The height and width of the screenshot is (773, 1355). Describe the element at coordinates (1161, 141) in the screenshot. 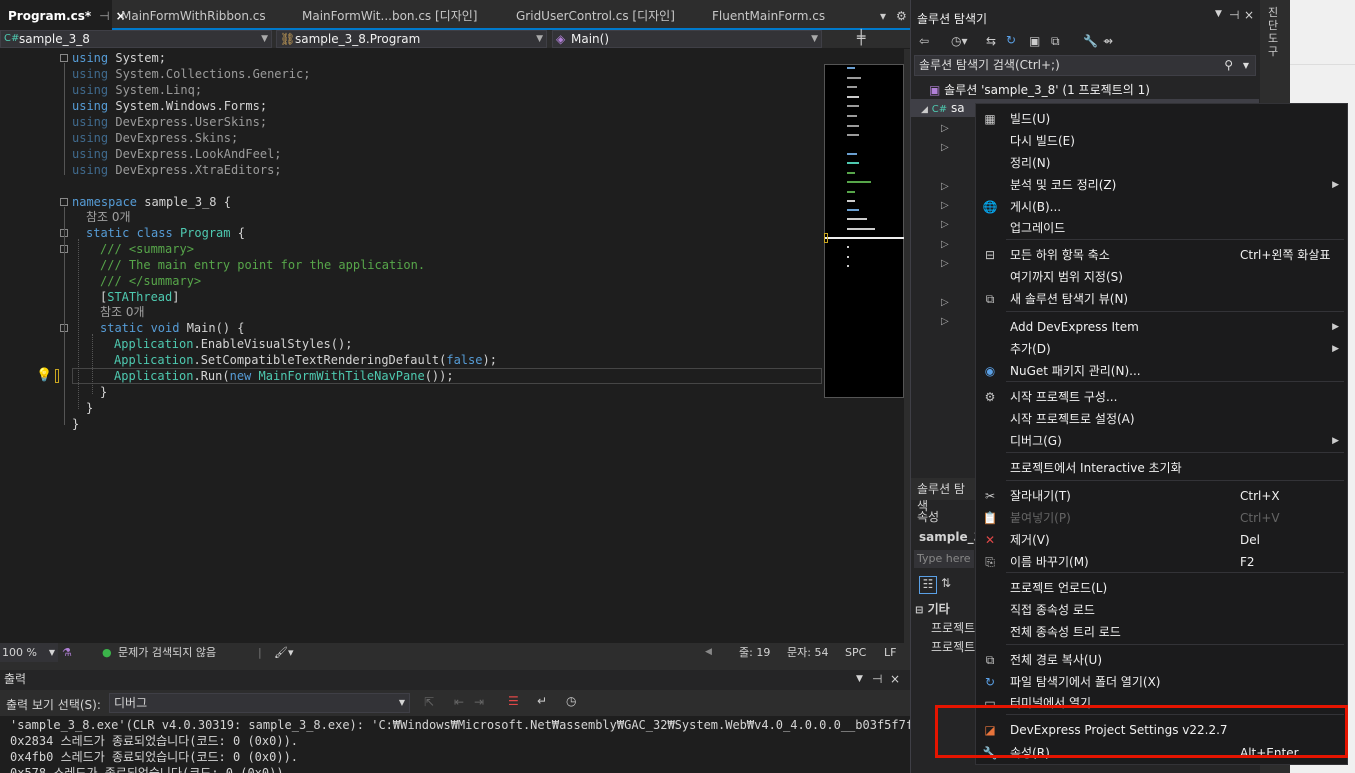

I see `menu-item-2: 다시 빌드(E)` at that location.